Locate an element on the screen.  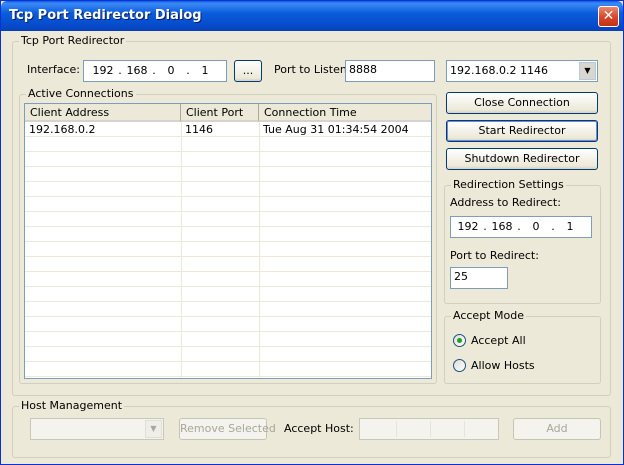
hosts-select: ▼ is located at coordinates (97, 429).